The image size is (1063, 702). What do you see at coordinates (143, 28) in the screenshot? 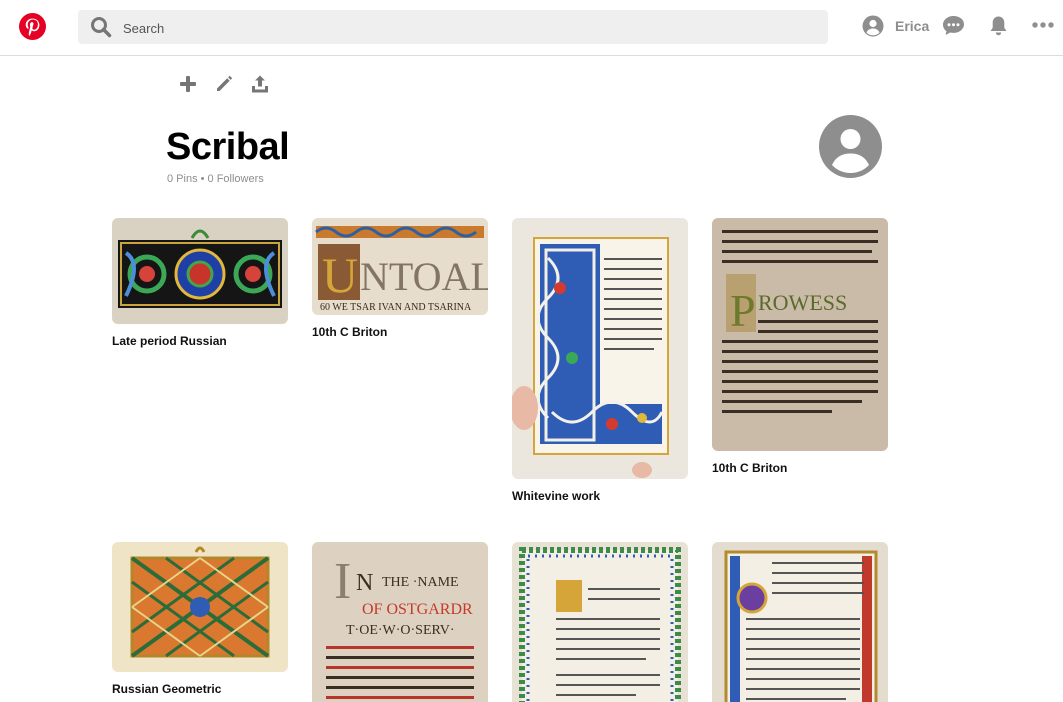
I see `search-input-placeholder: Search` at bounding box center [143, 28].